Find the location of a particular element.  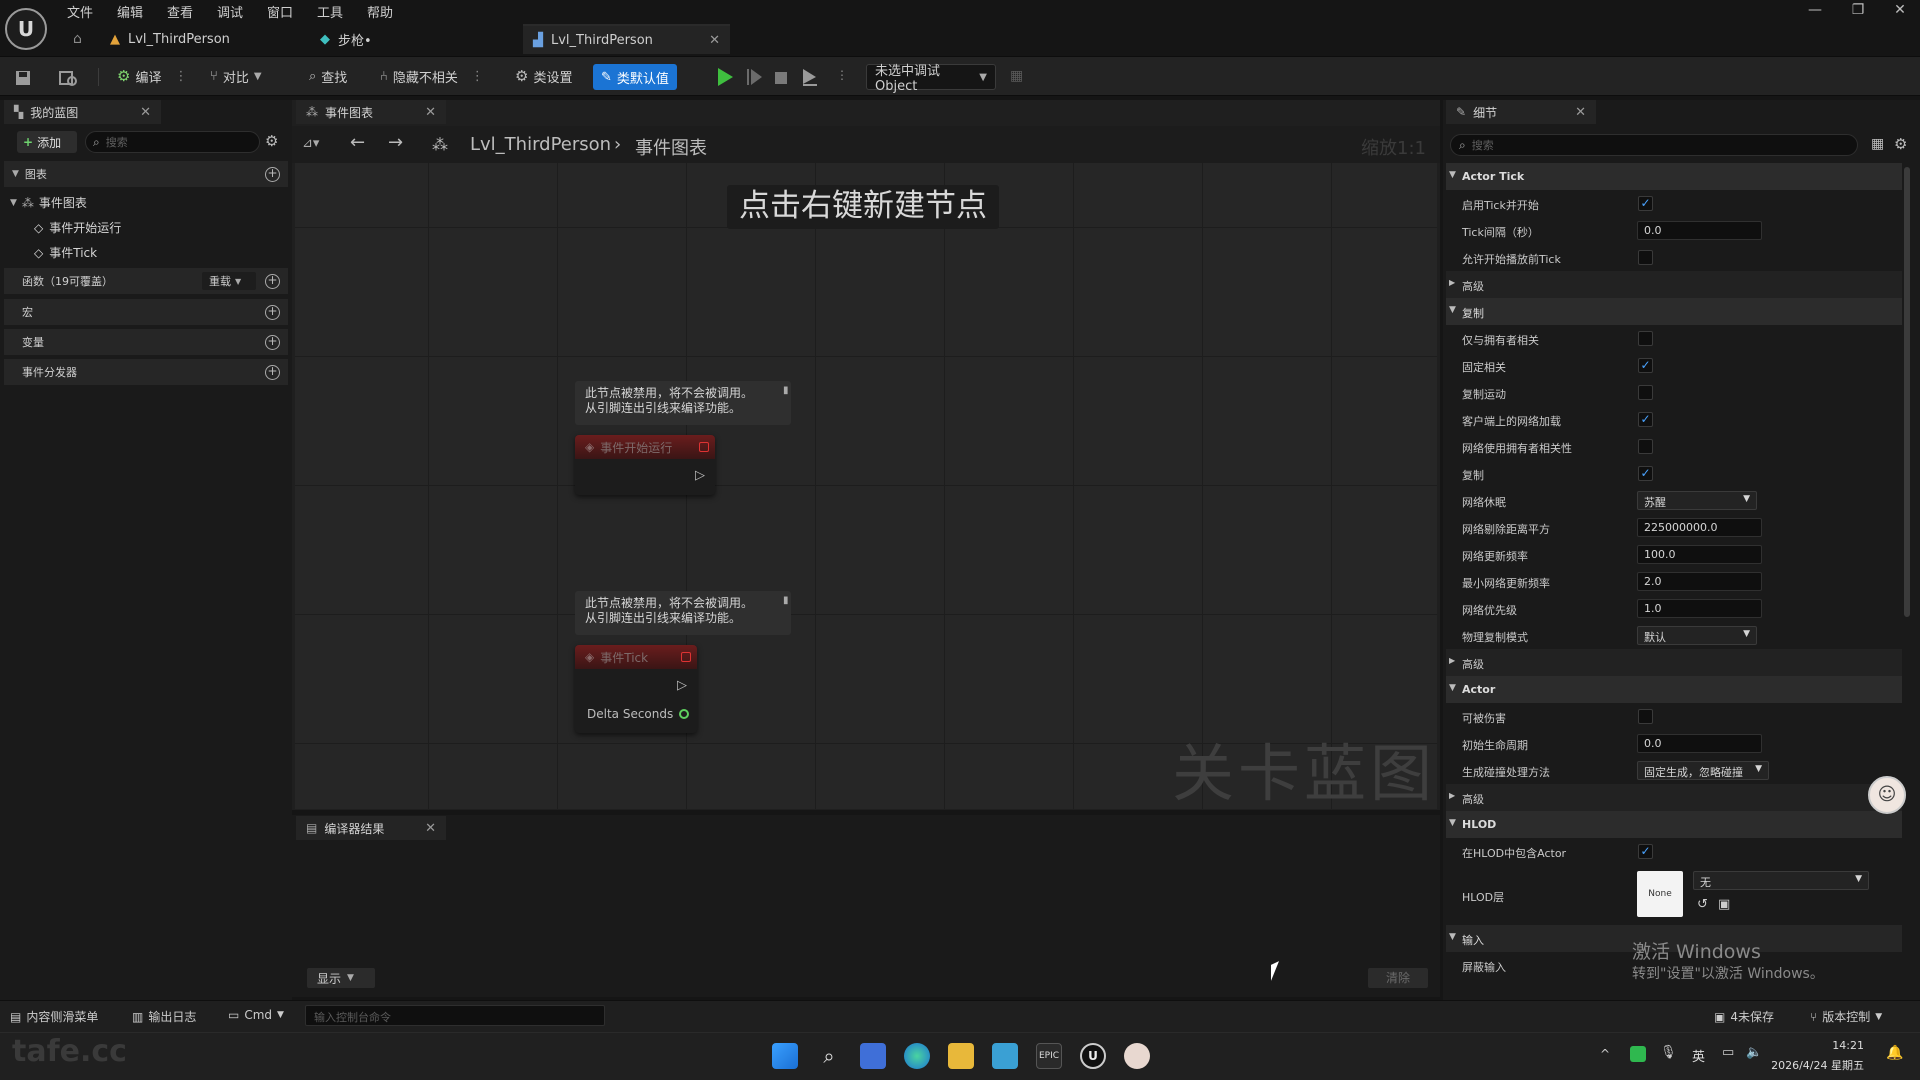

cmd-dropdown: ▭ Cmd ▼ is located at coordinates (256, 1015).